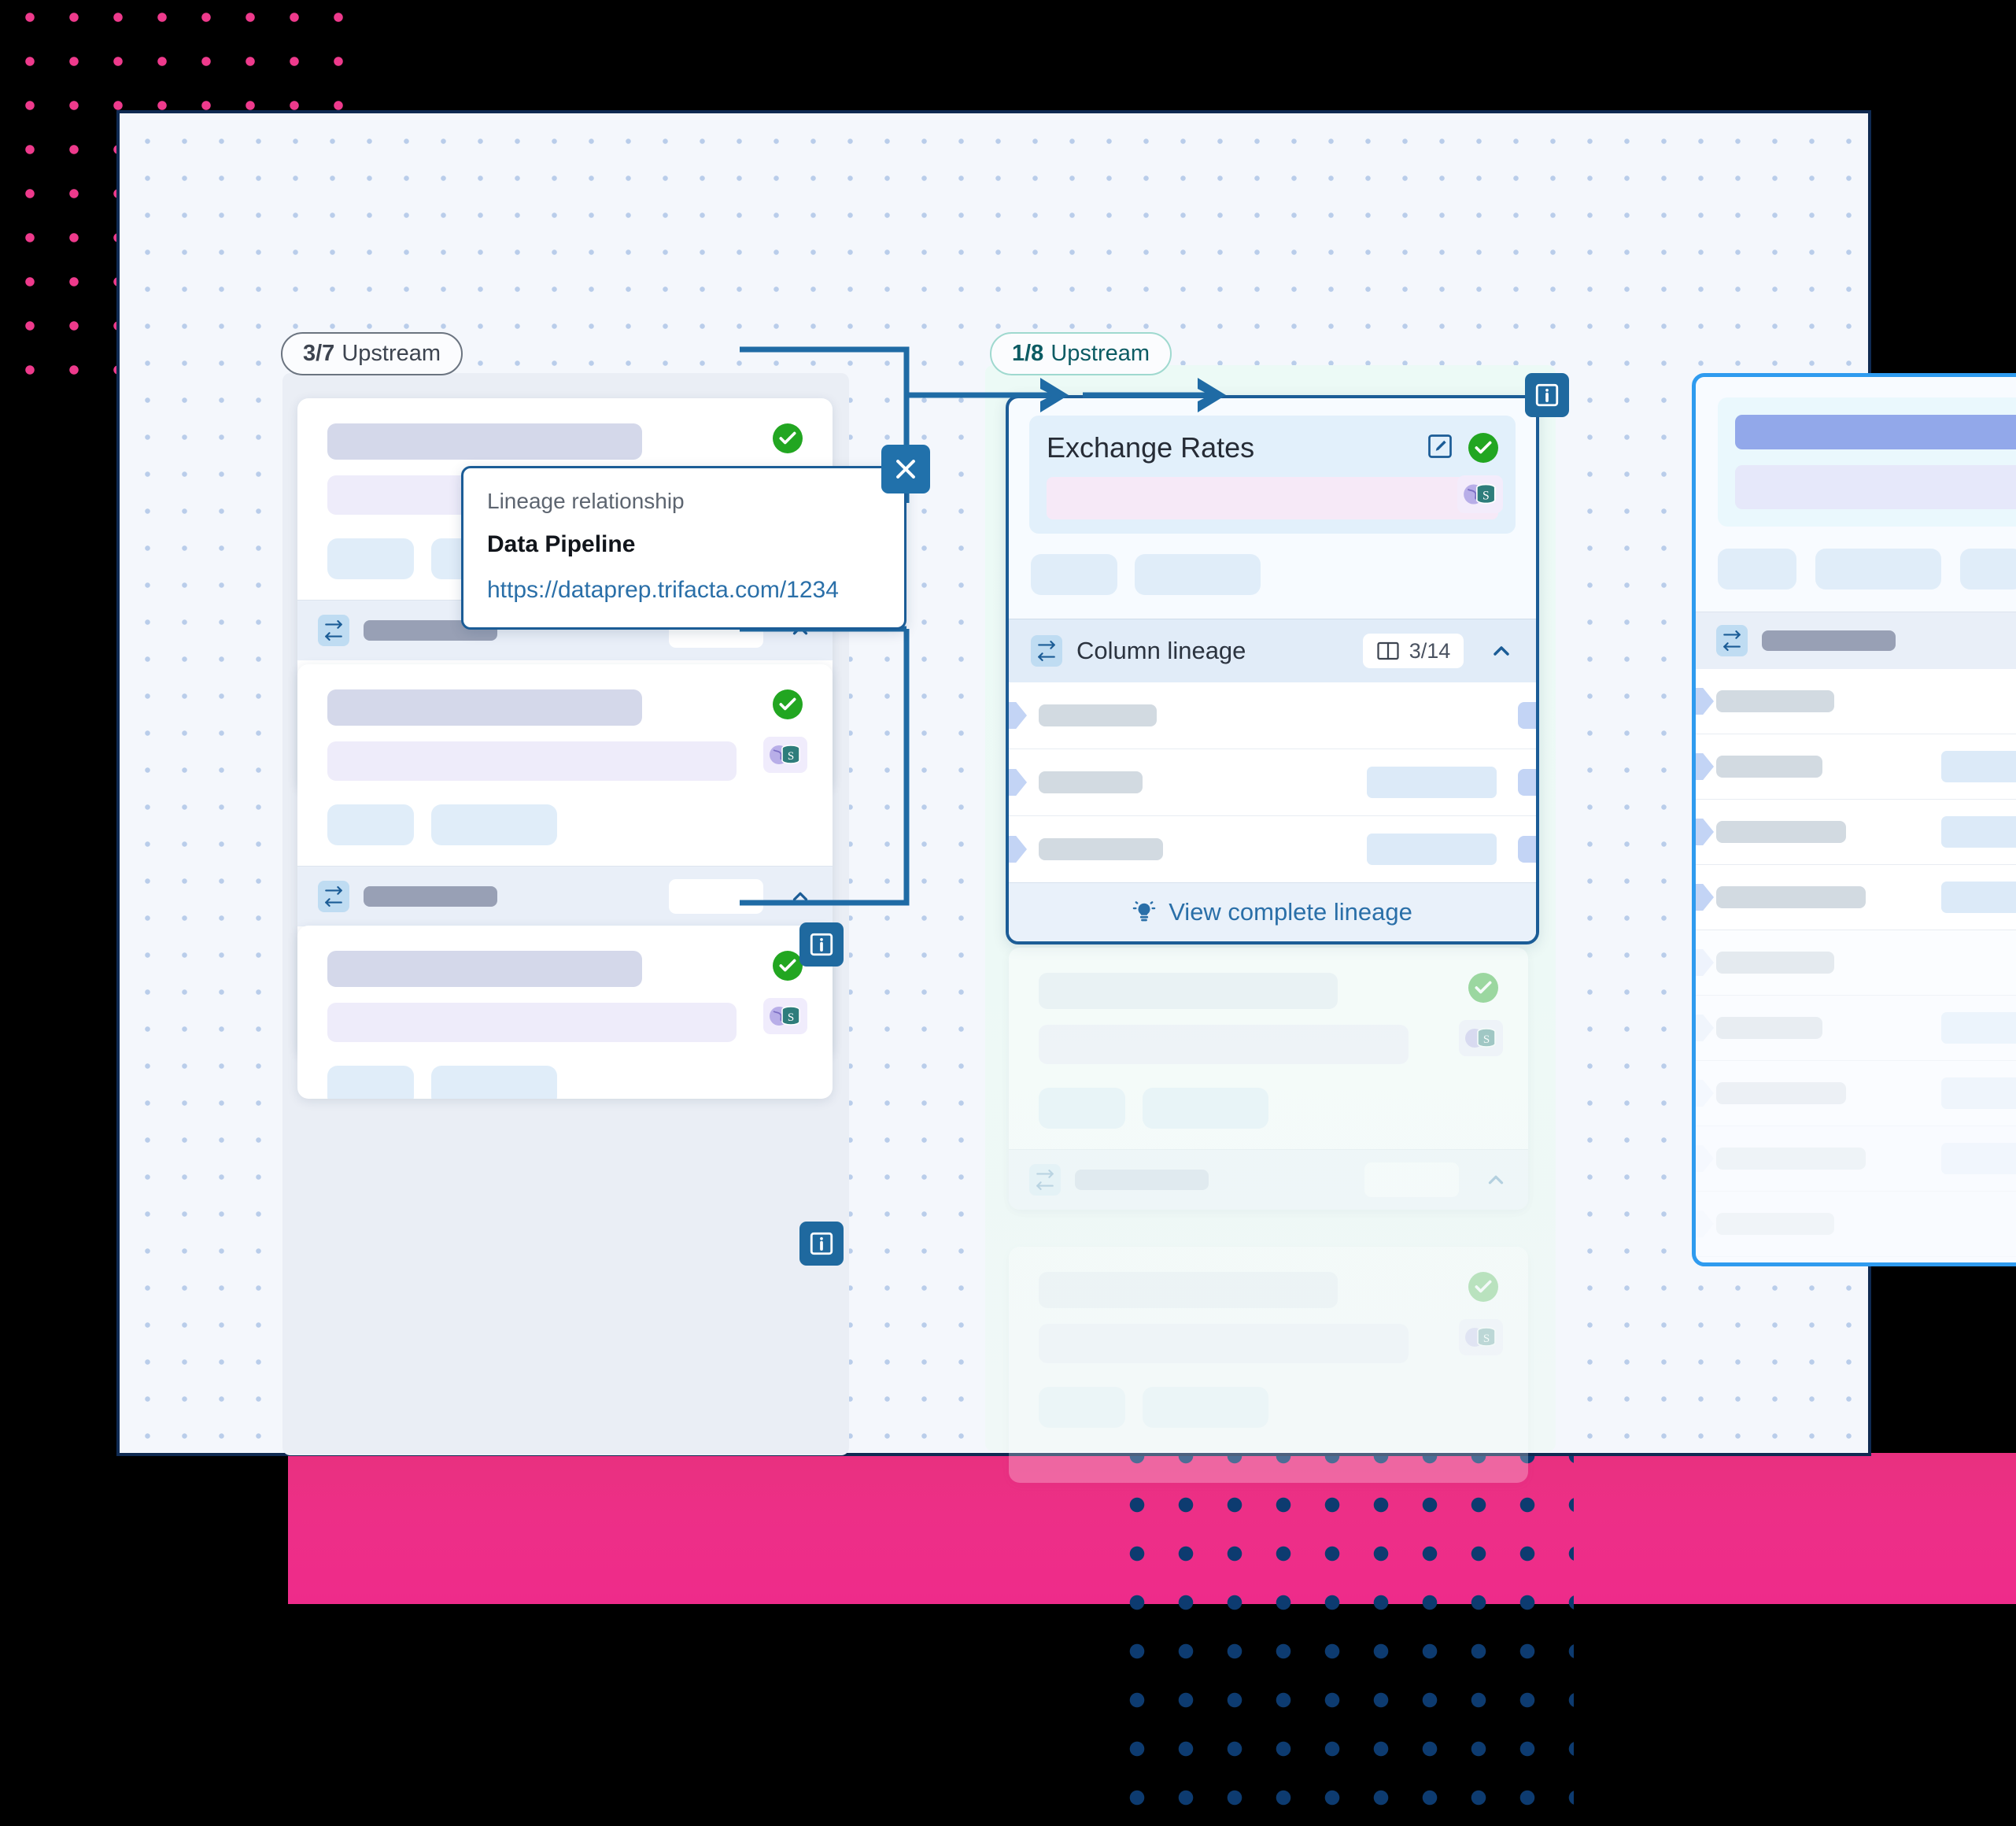 The image size is (2016, 1826). I want to click on edit-pencil-icon, so click(1440, 448).